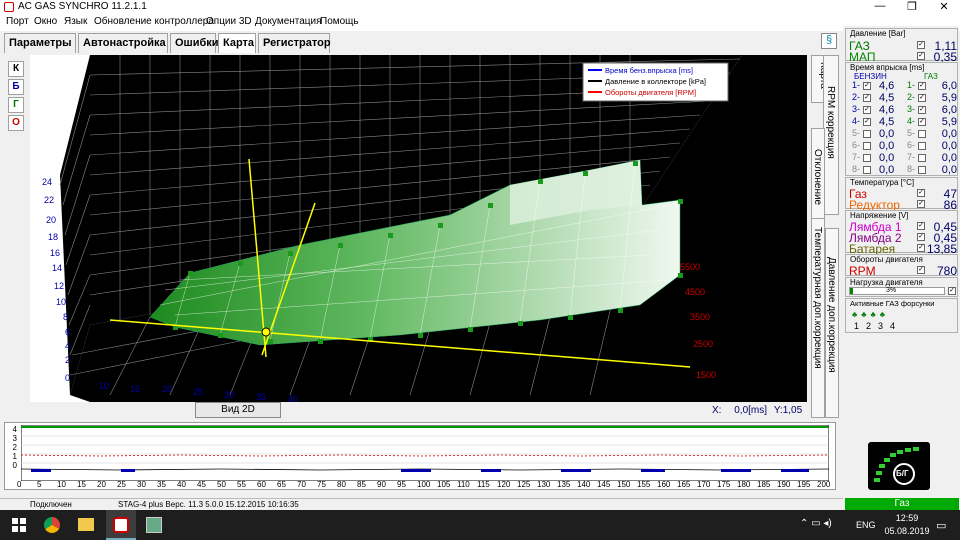 This screenshot has height=540, width=960. What do you see at coordinates (700, 317) in the screenshot?
I see `rpm-tick: 3500` at bounding box center [700, 317].